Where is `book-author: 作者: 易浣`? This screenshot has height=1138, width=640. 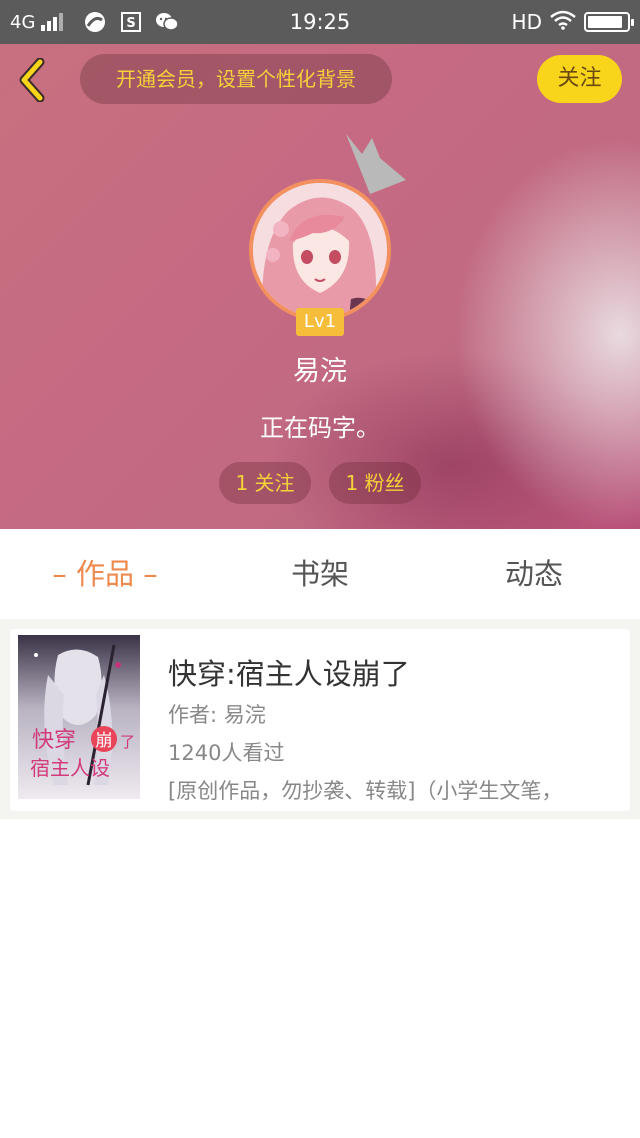
book-author: 作者: 易浣 is located at coordinates (217, 715).